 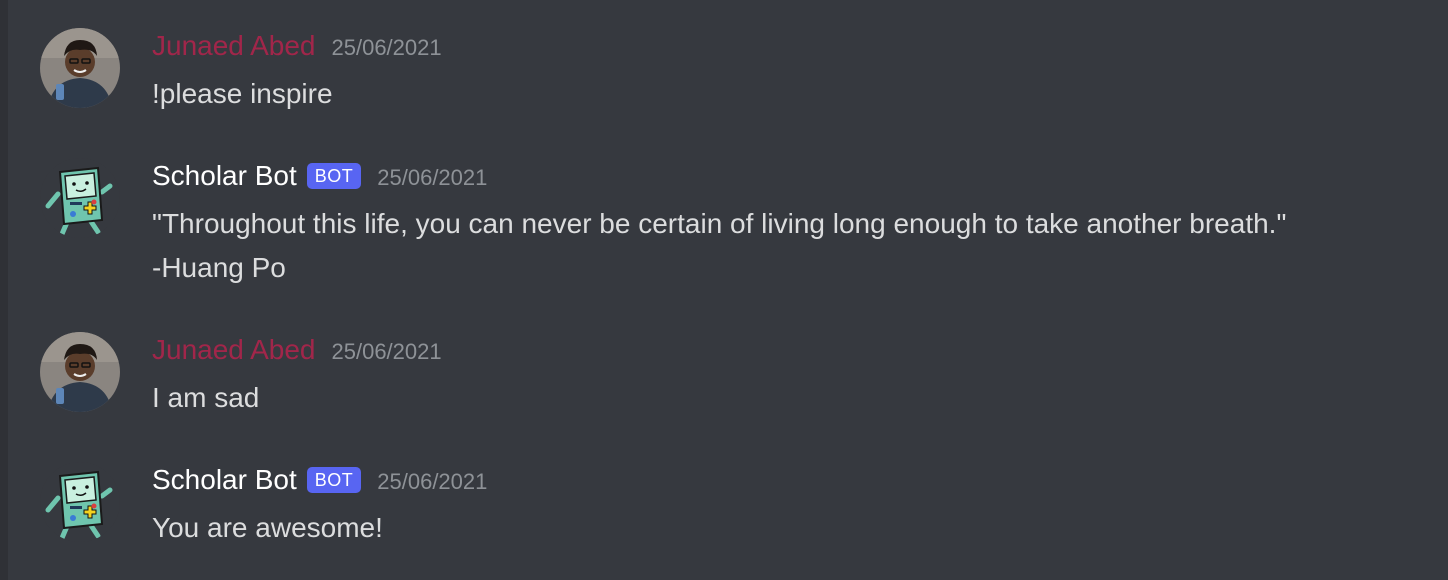 What do you see at coordinates (242, 93) in the screenshot?
I see `message-content: !please inspire` at bounding box center [242, 93].